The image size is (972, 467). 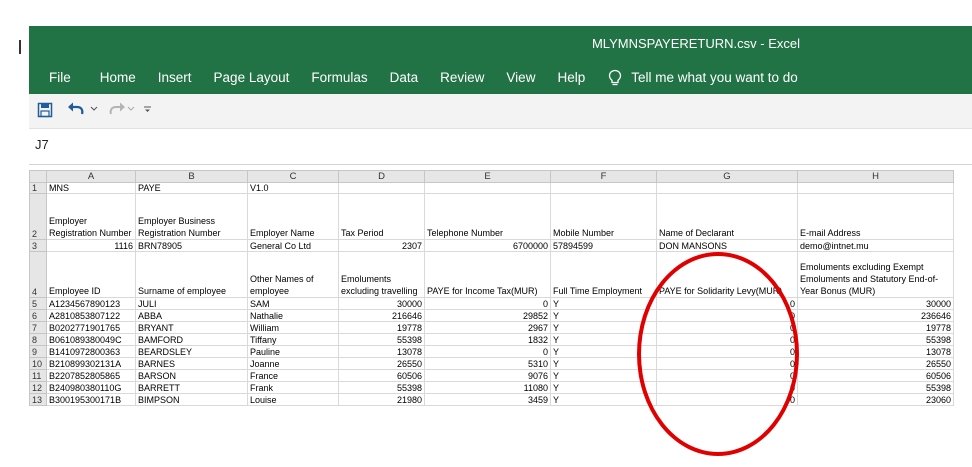 What do you see at coordinates (381, 327) in the screenshot?
I see `cell: 19778` at bounding box center [381, 327].